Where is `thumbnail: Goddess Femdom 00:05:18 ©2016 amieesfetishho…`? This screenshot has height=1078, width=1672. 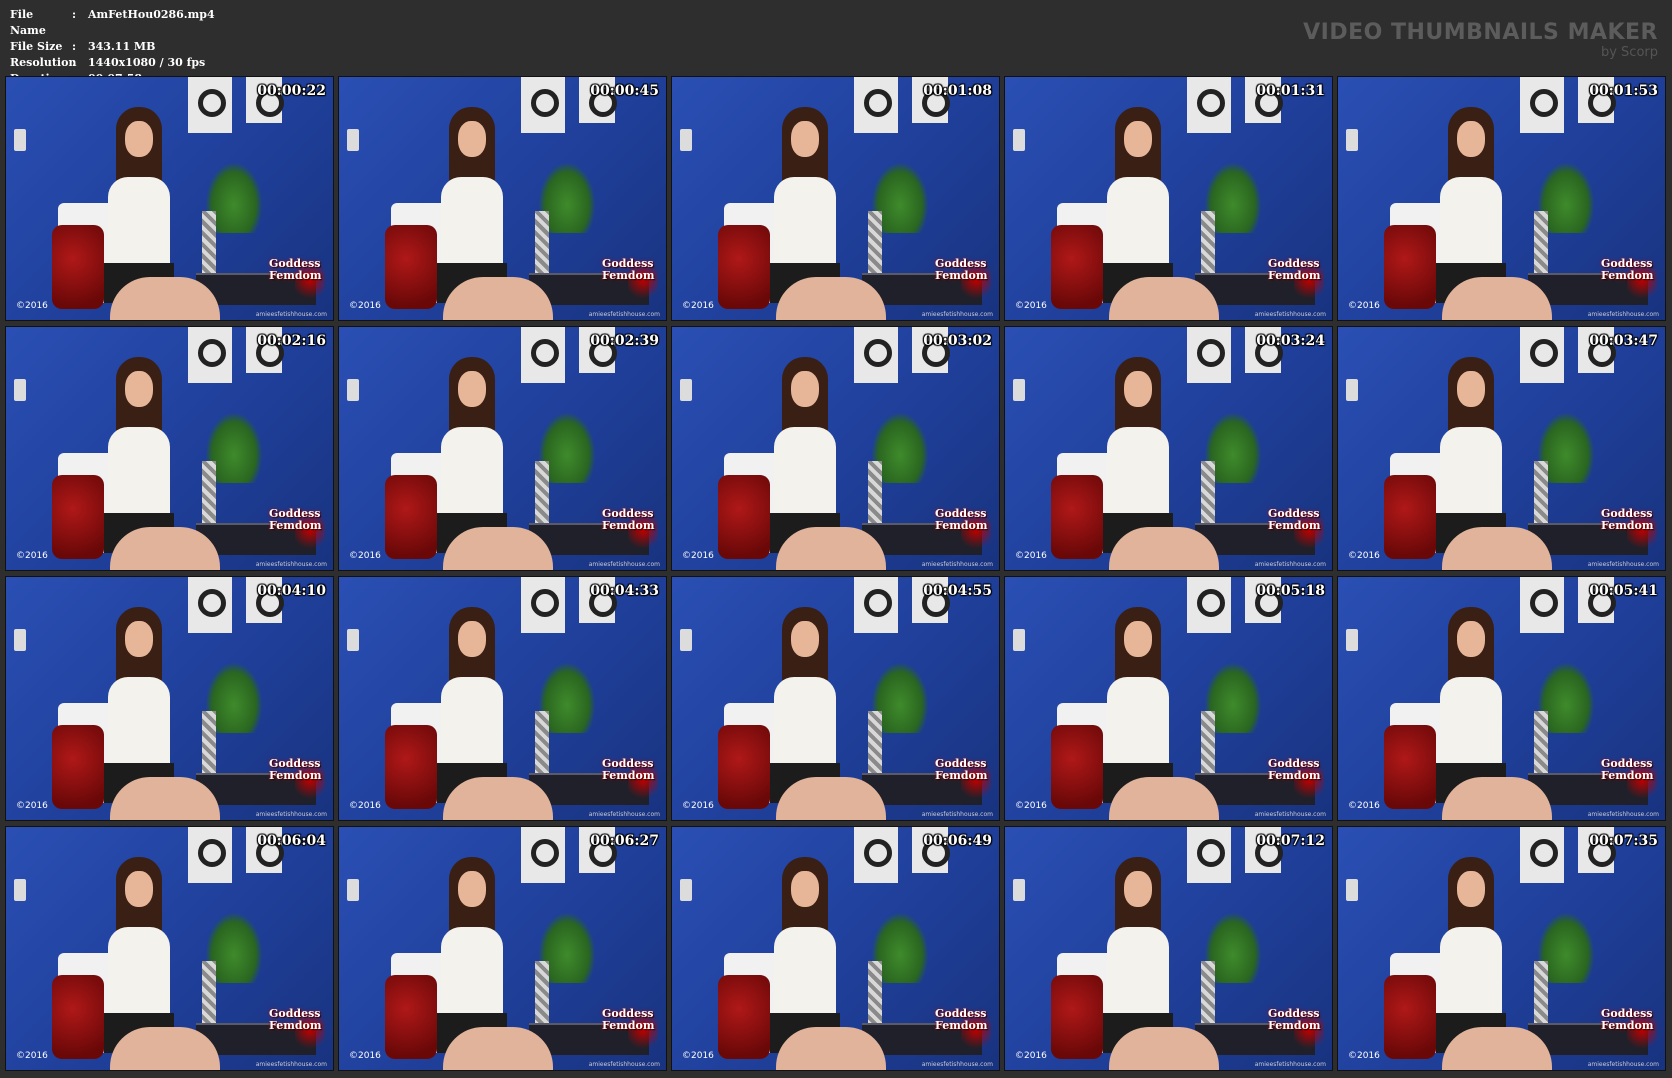 thumbnail: Goddess Femdom 00:05:18 ©2016 amieesfetishho… is located at coordinates (1168, 698).